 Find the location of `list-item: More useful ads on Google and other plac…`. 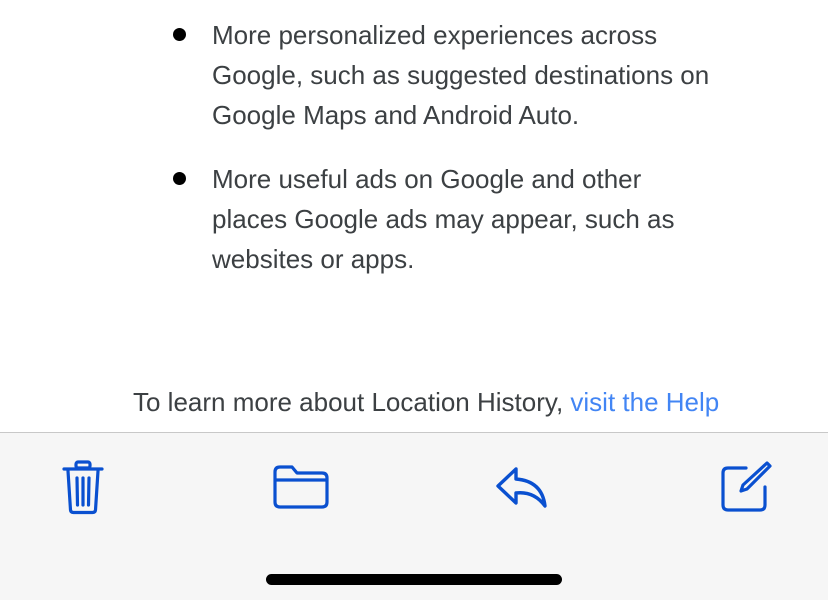

list-item: More useful ads on Google and other plac… is located at coordinates (442, 219).